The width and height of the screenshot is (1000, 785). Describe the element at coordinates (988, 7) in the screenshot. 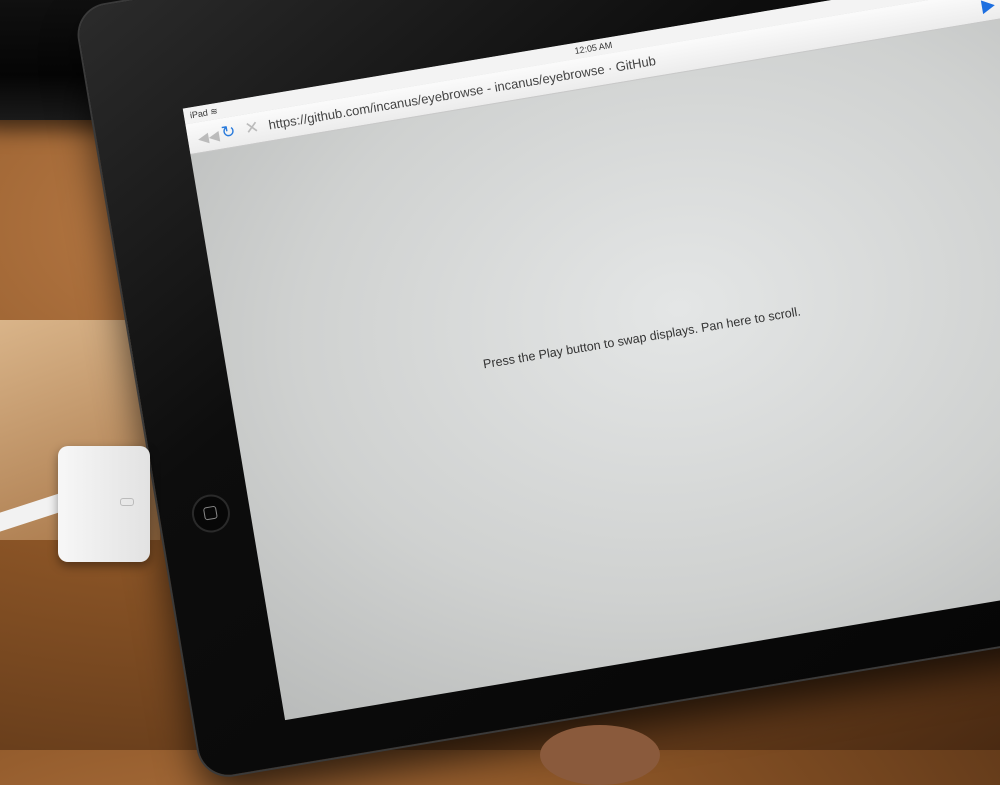

I see `play-icon` at that location.